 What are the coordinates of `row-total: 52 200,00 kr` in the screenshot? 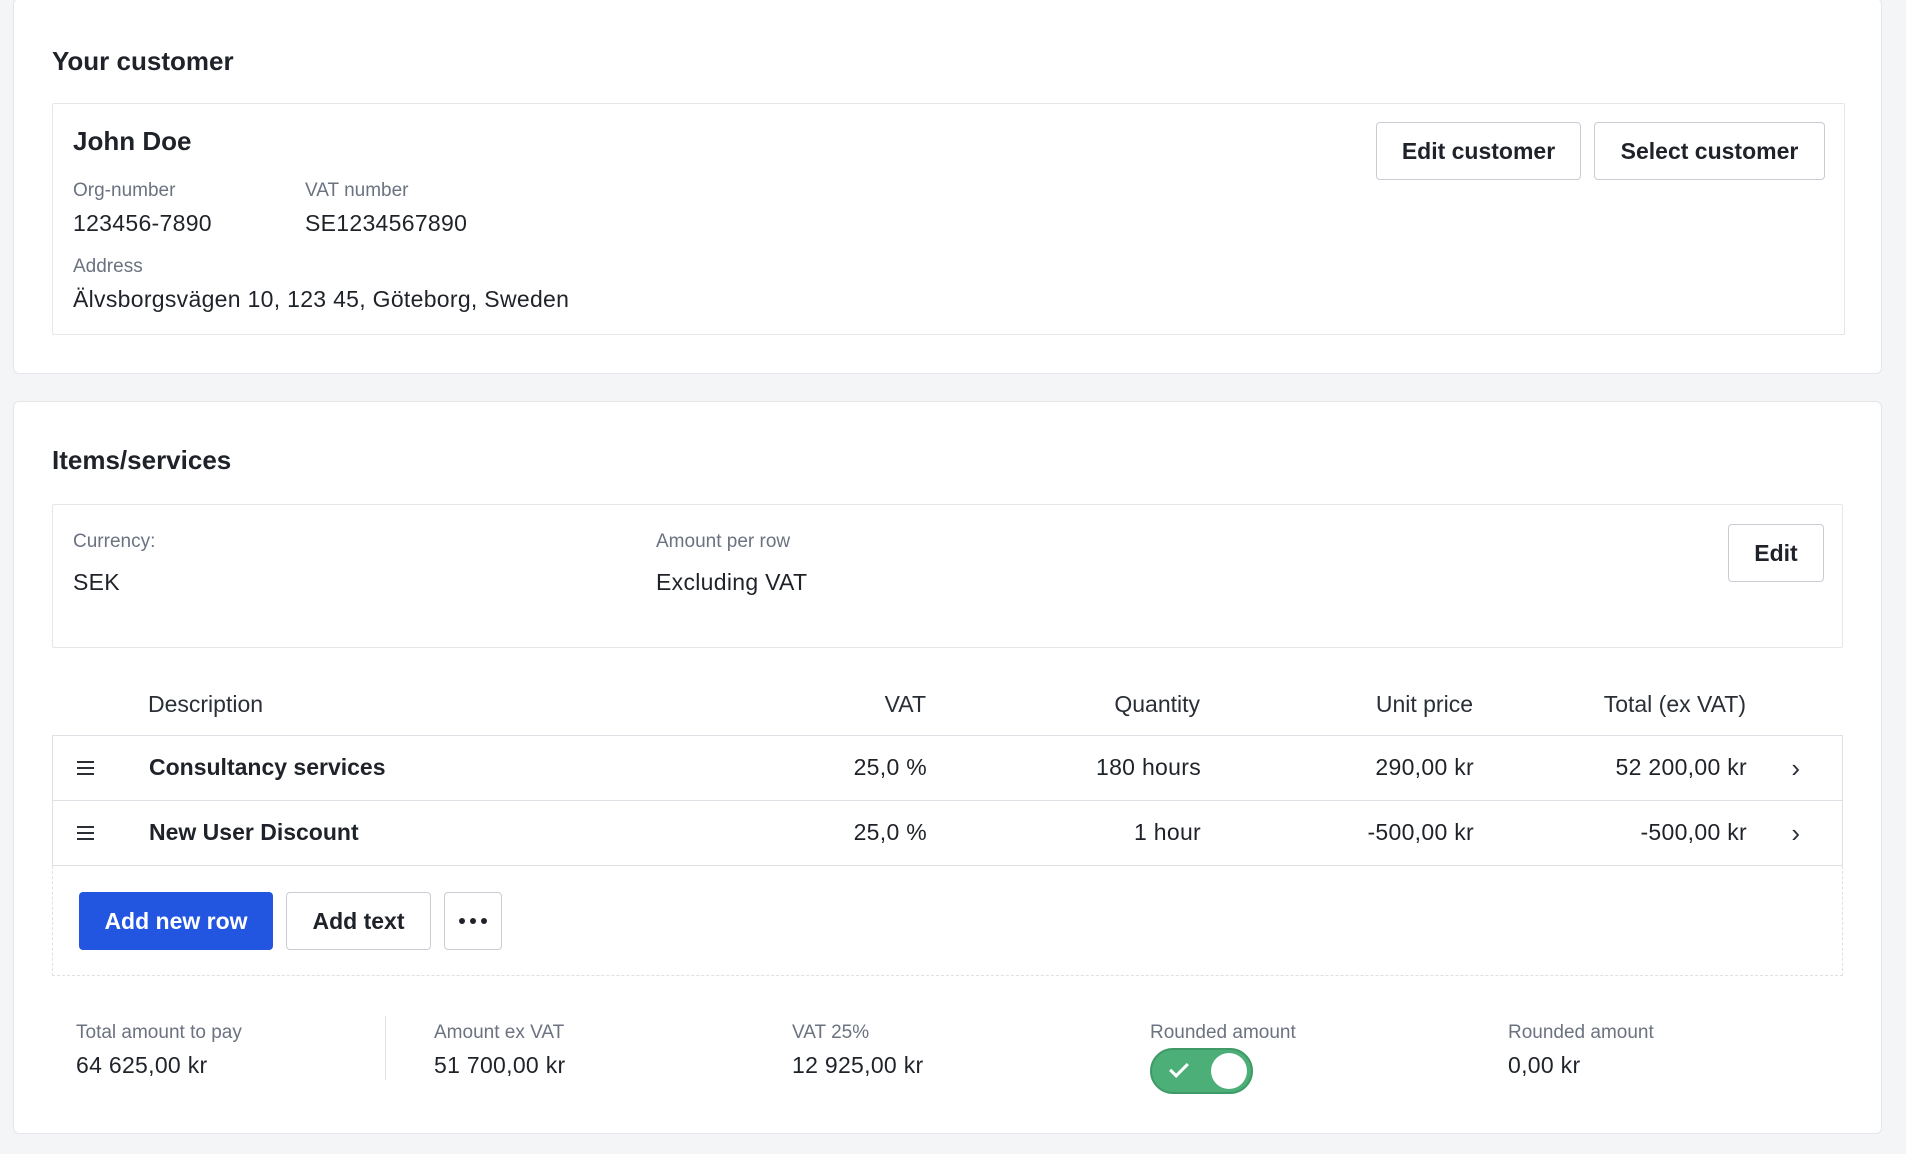 It's located at (1681, 767).